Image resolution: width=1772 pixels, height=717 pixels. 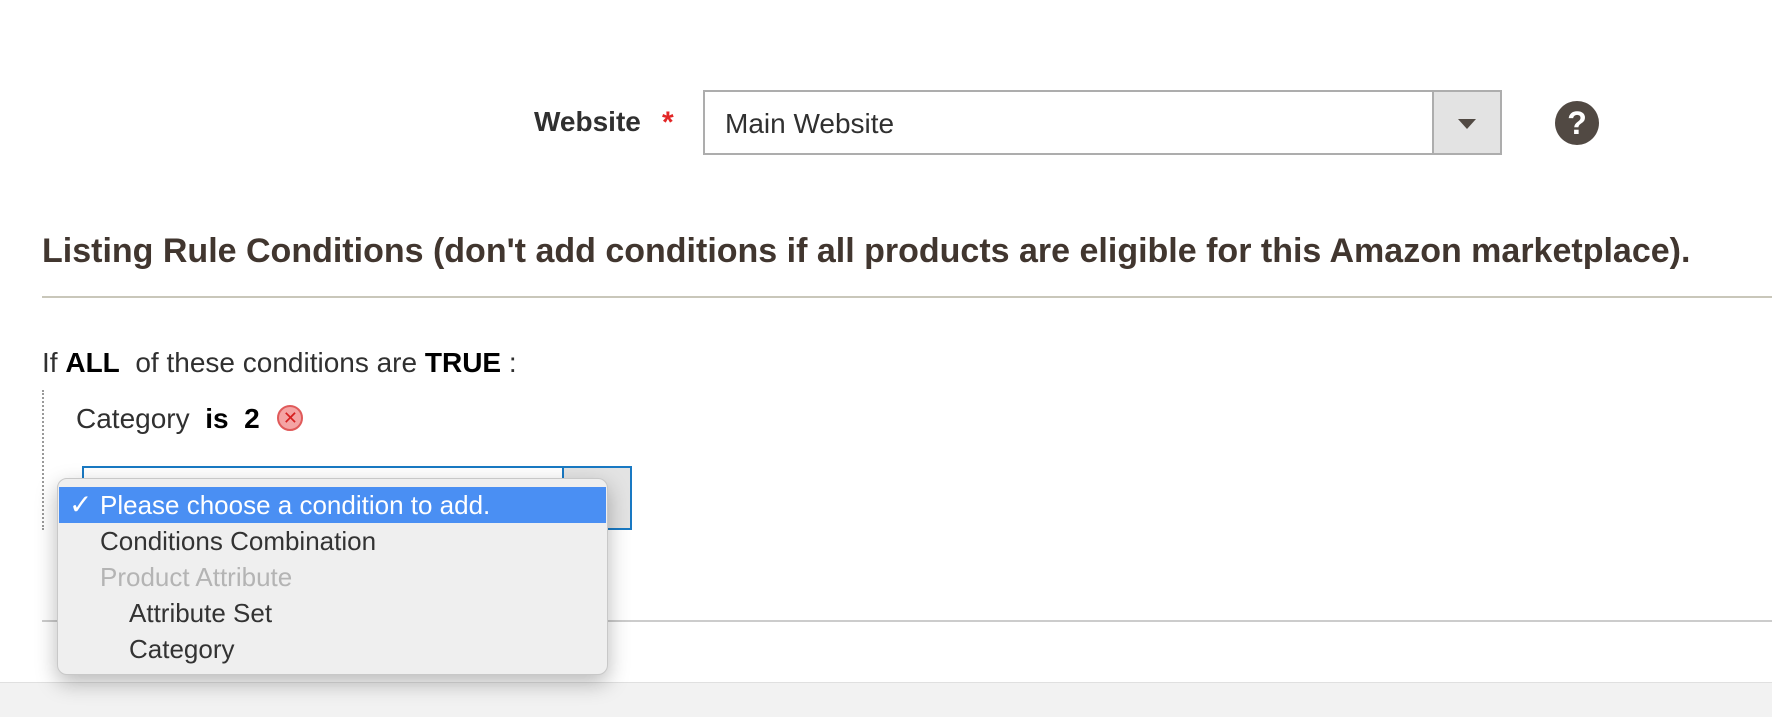 I want to click on help-icon: ?, so click(x=1577, y=123).